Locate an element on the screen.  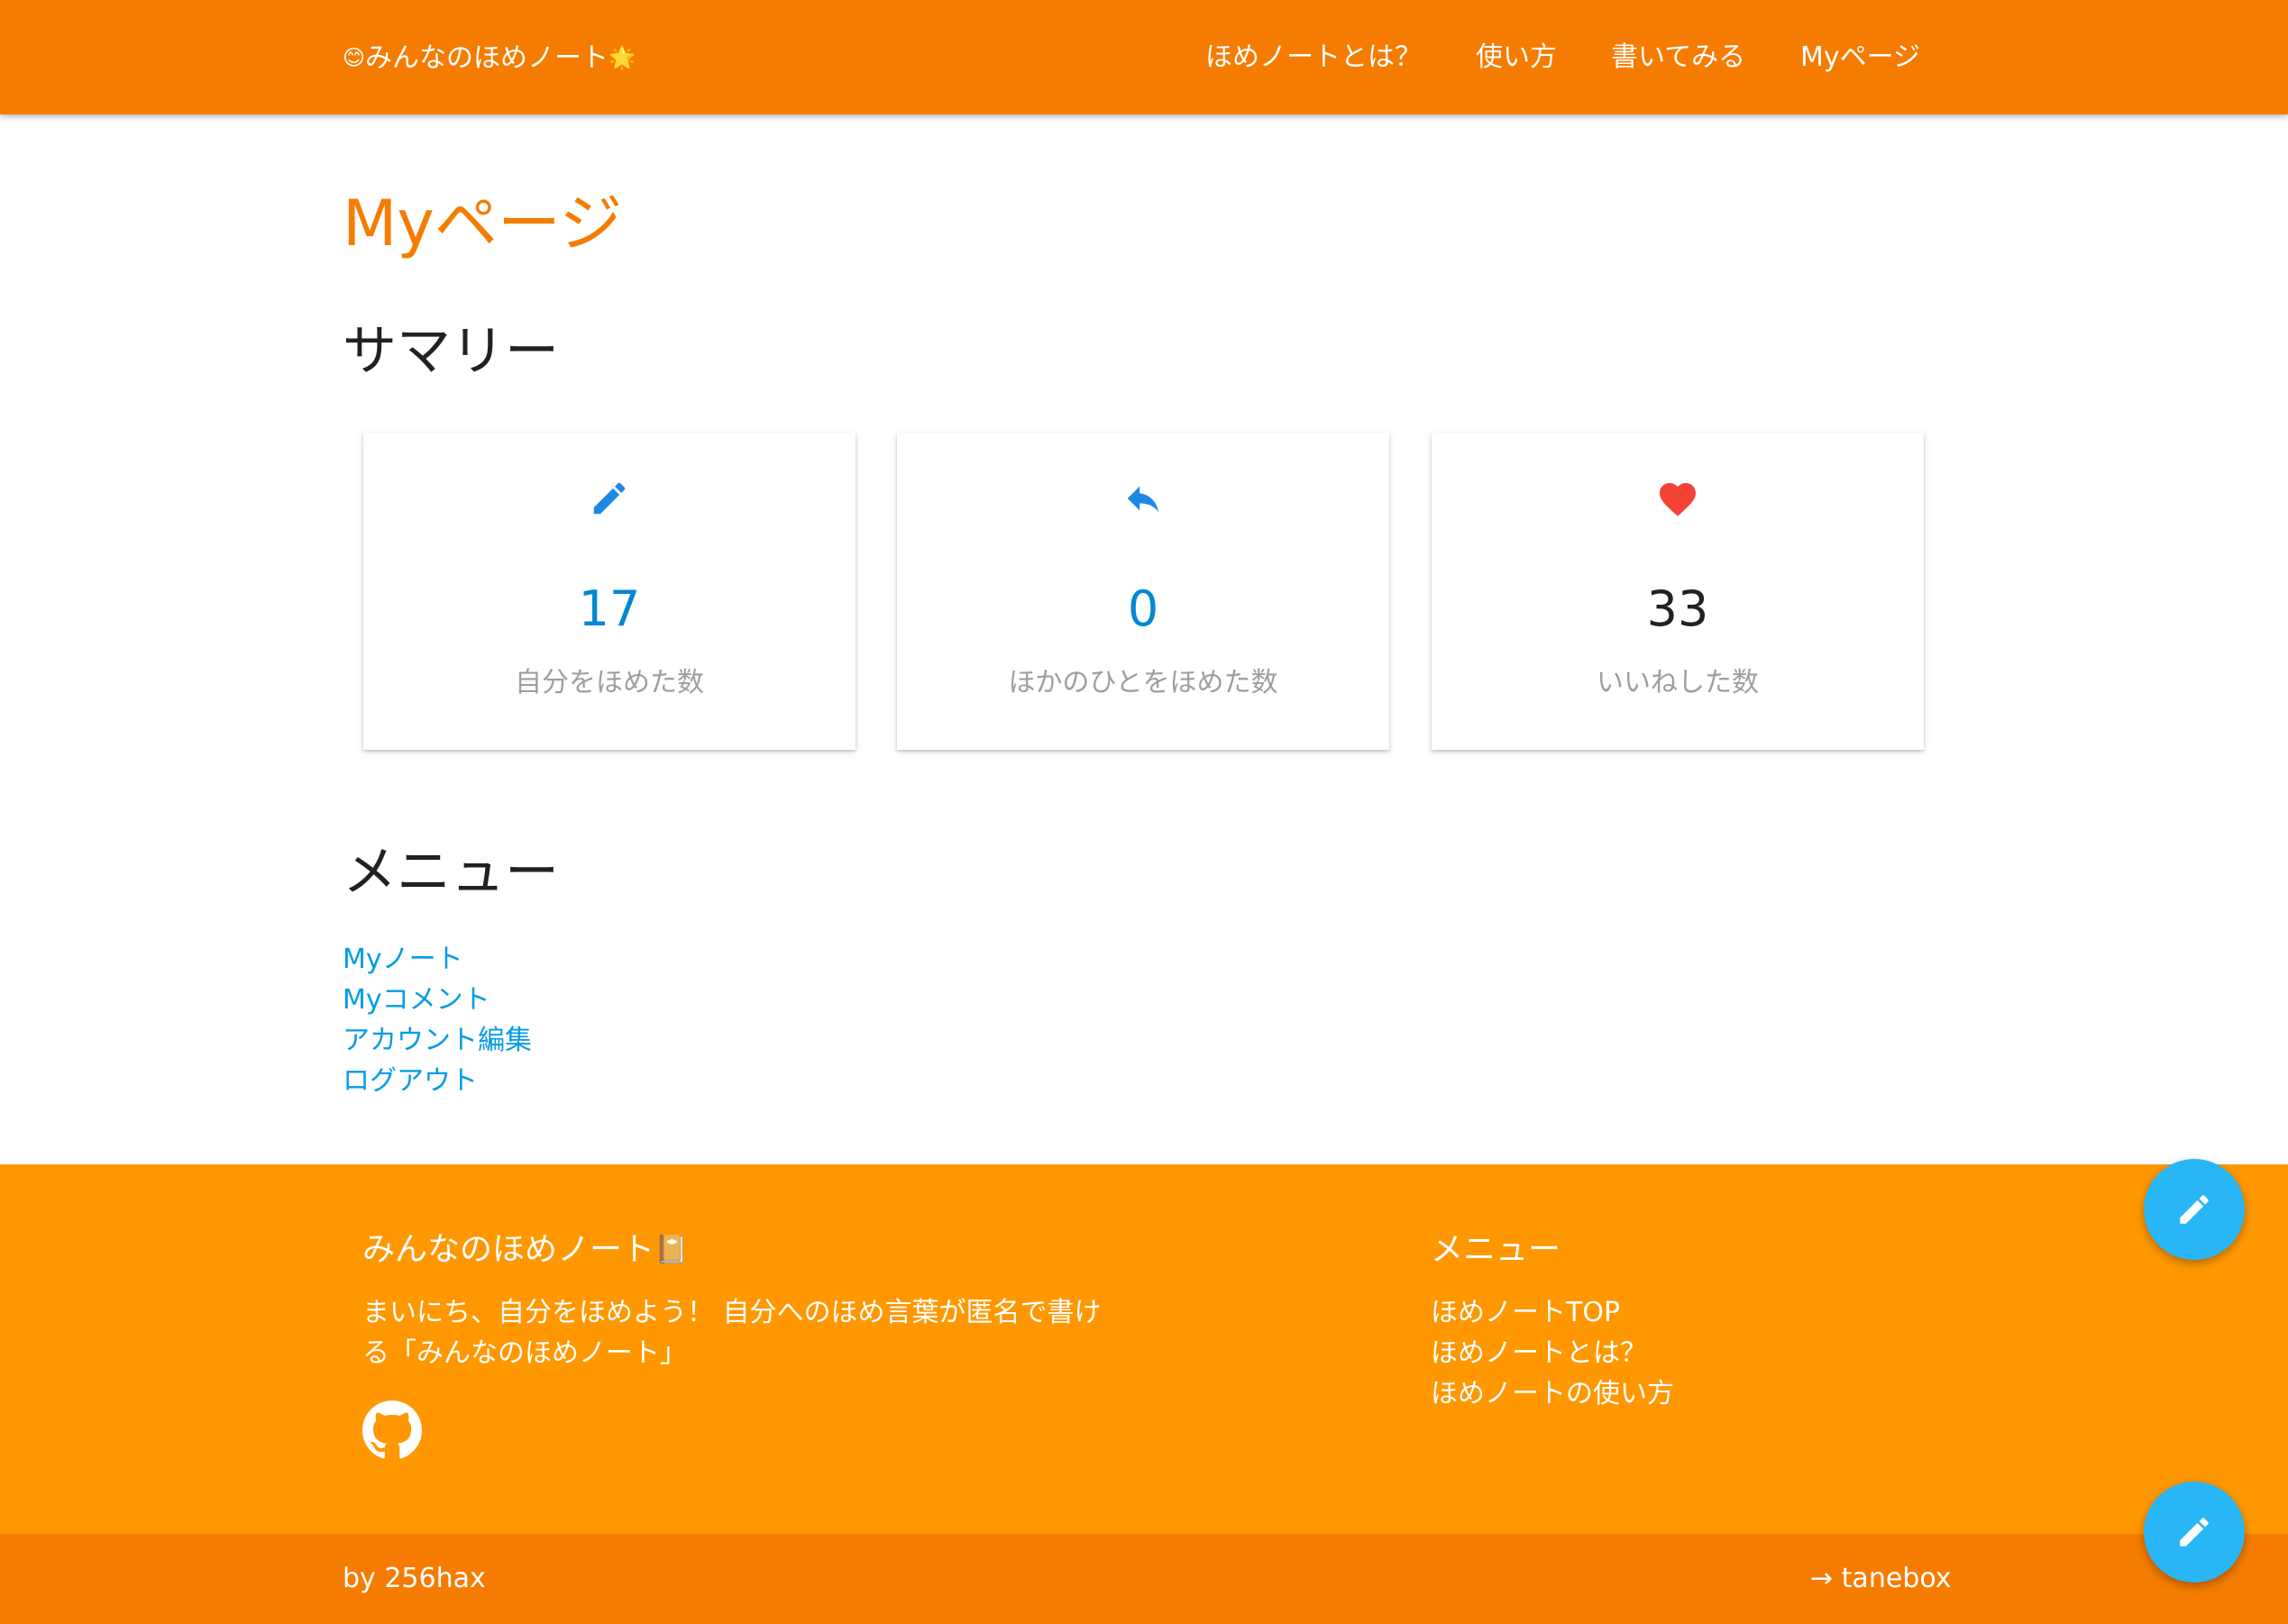
summary-card-others-praise: 0 ほかのひとをほめた数 is located at coordinates (1143, 591).